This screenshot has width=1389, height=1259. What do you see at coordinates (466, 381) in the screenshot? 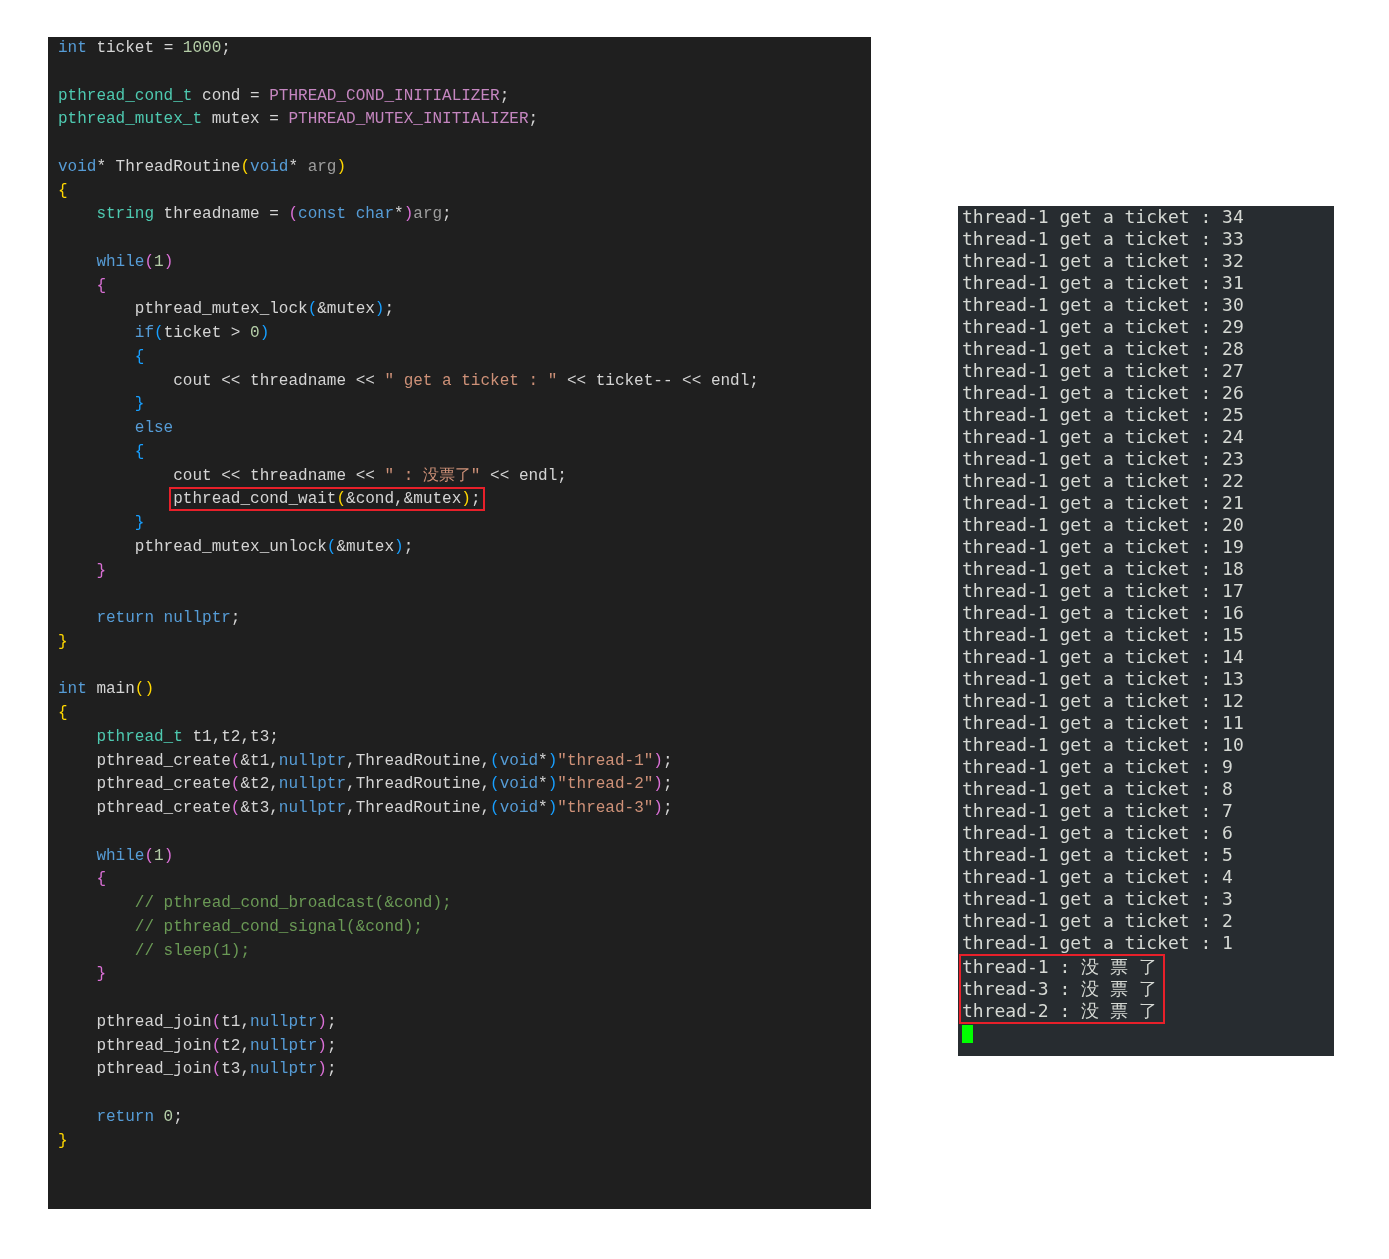
I see `code-line: cout << threadname << " get a ticket : " << ticket-- << endl;` at bounding box center [466, 381].